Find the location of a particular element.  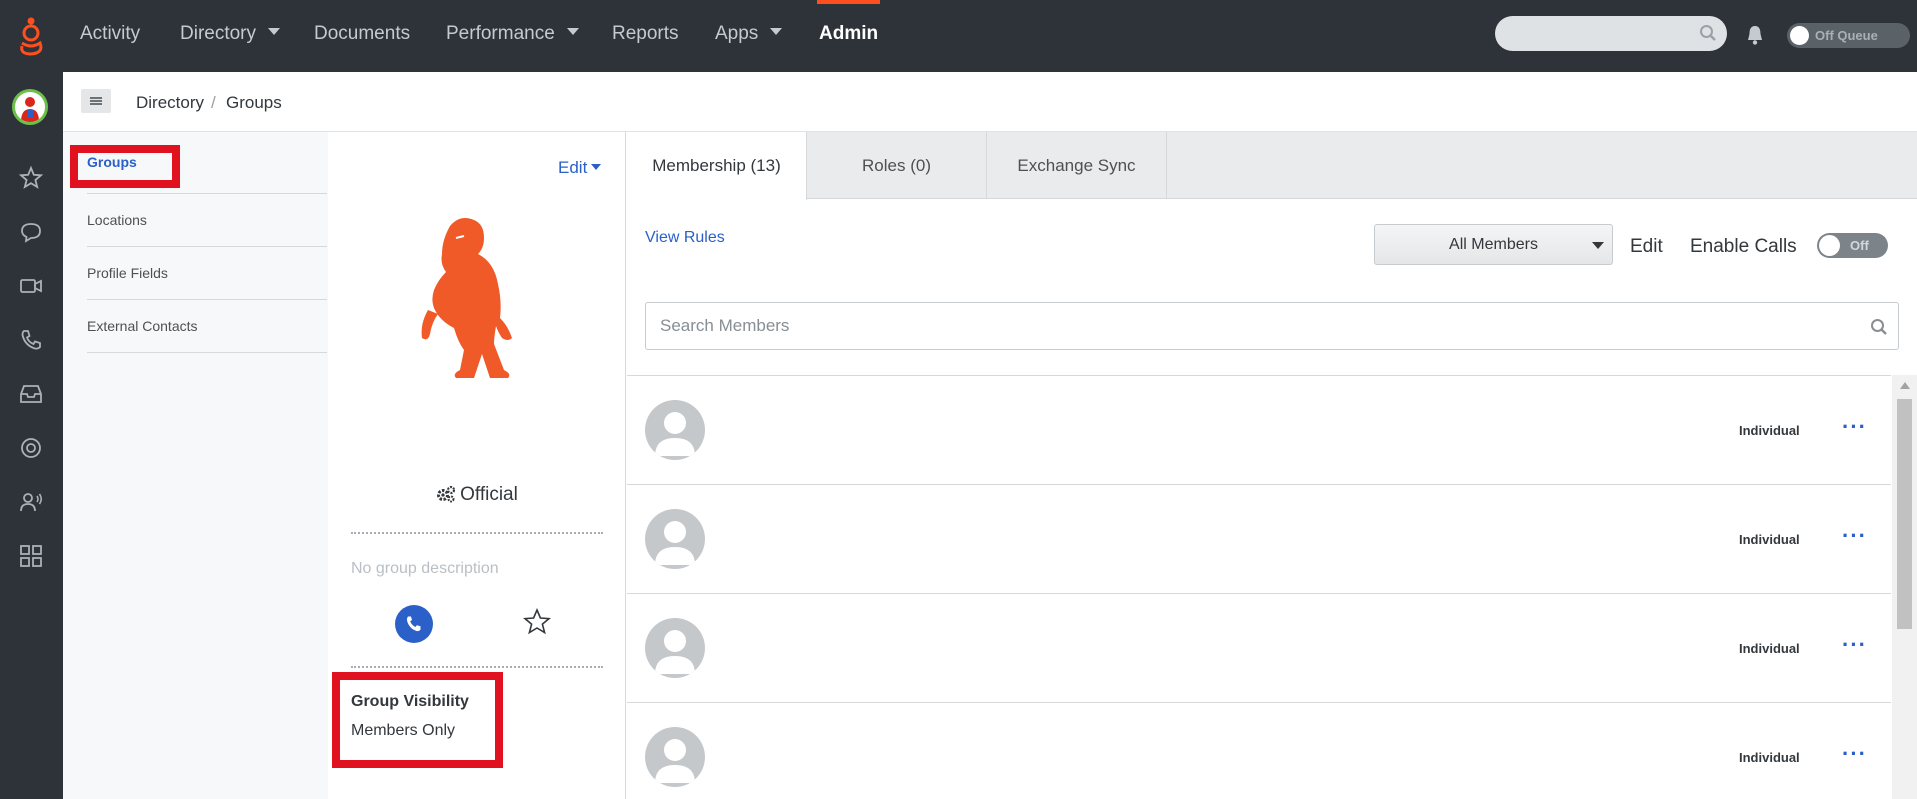

favorites-star-icon is located at coordinates (31, 178).